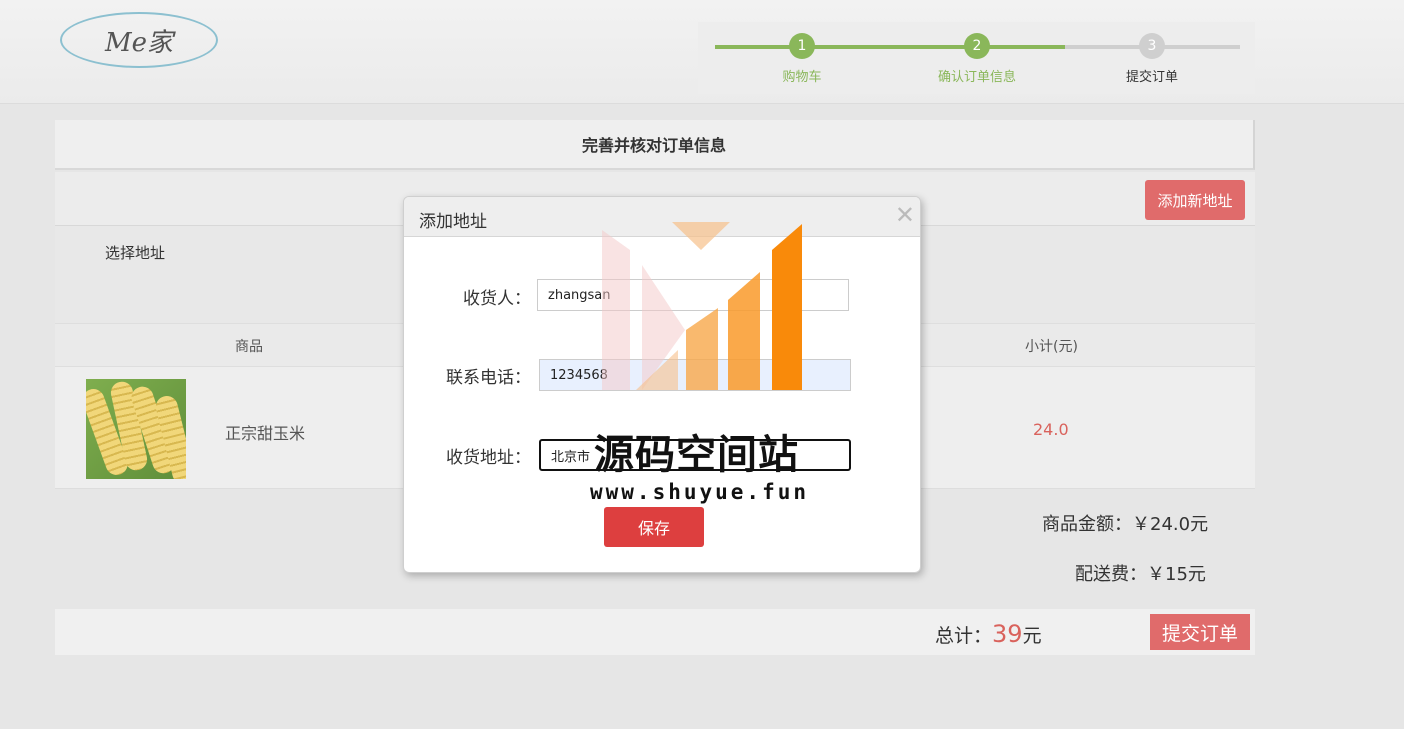 The width and height of the screenshot is (1404, 729). Describe the element at coordinates (135, 253) in the screenshot. I see `select-address-label: 选择地址` at that location.